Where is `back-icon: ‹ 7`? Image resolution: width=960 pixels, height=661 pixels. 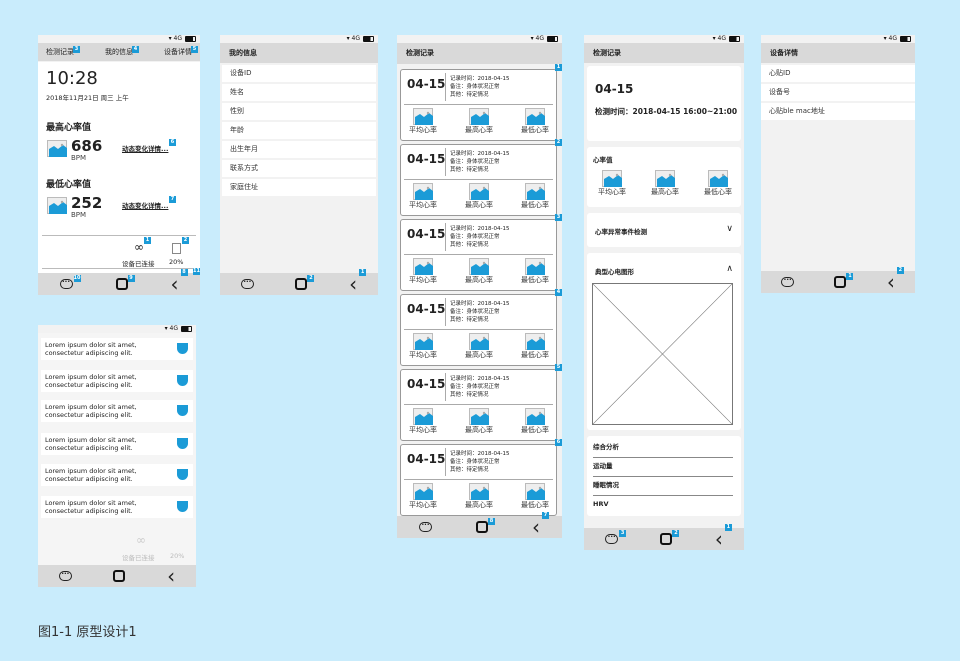 back-icon: ‹ 7 is located at coordinates (540, 524).